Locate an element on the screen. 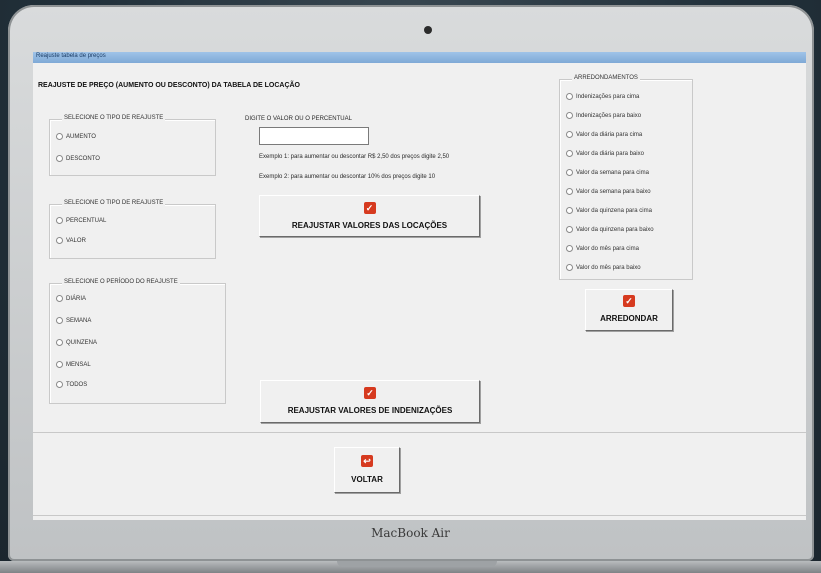  button-label: VOLTAR is located at coordinates (367, 479).